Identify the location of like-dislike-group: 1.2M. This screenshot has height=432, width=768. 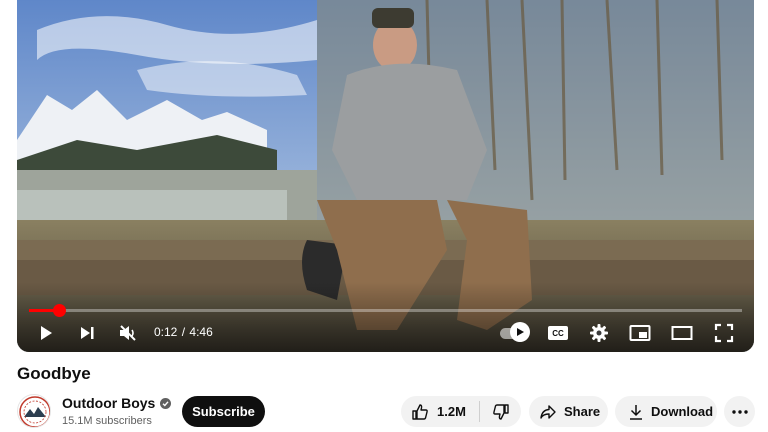
(461, 411).